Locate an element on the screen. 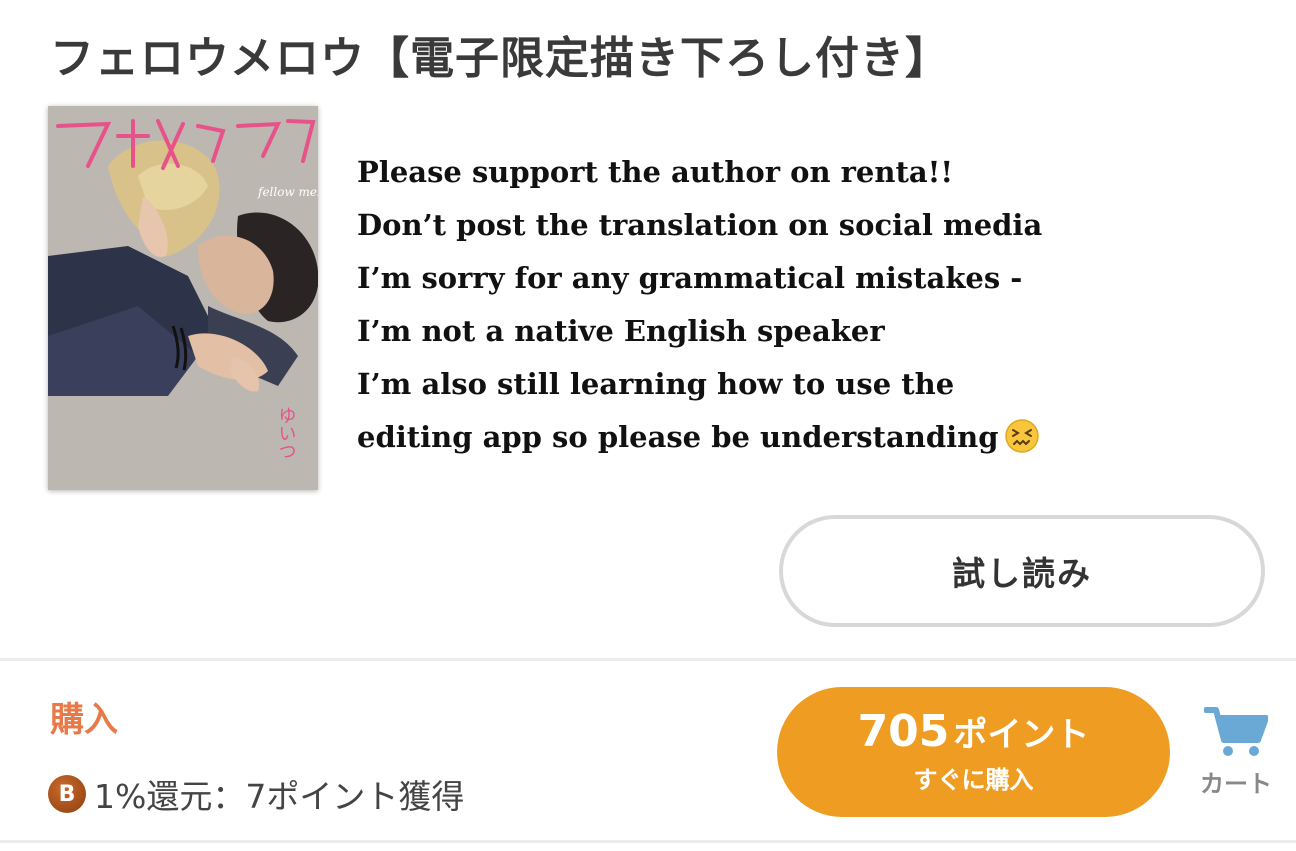  bonus-points-icon: B is located at coordinates (67, 794).